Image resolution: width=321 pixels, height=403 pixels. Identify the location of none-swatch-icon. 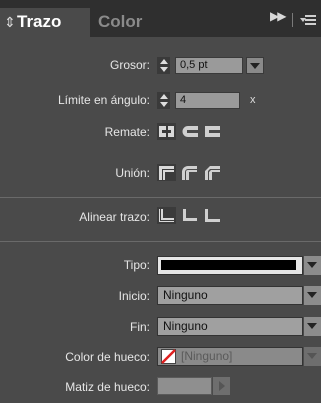
(168, 356).